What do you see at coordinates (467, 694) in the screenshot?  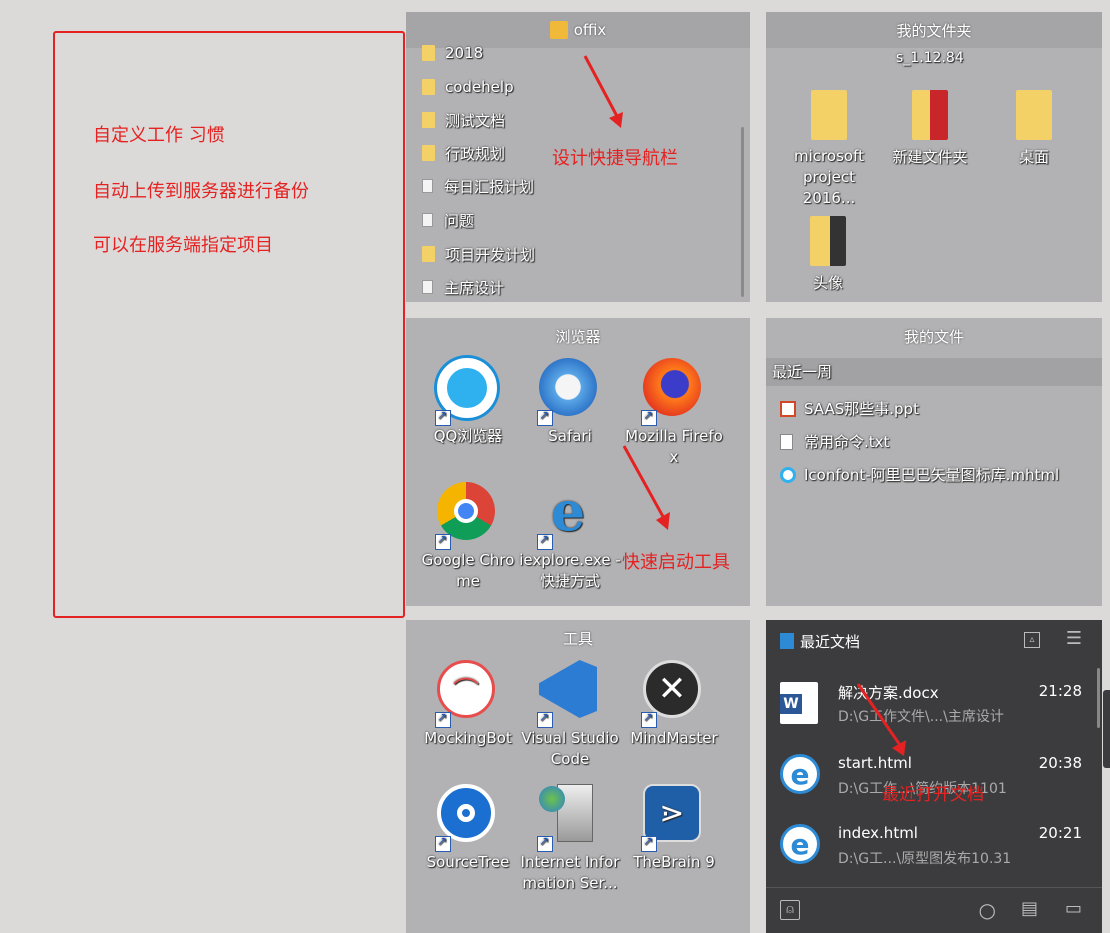 I see `mockingbot-icon: ⌒` at bounding box center [467, 694].